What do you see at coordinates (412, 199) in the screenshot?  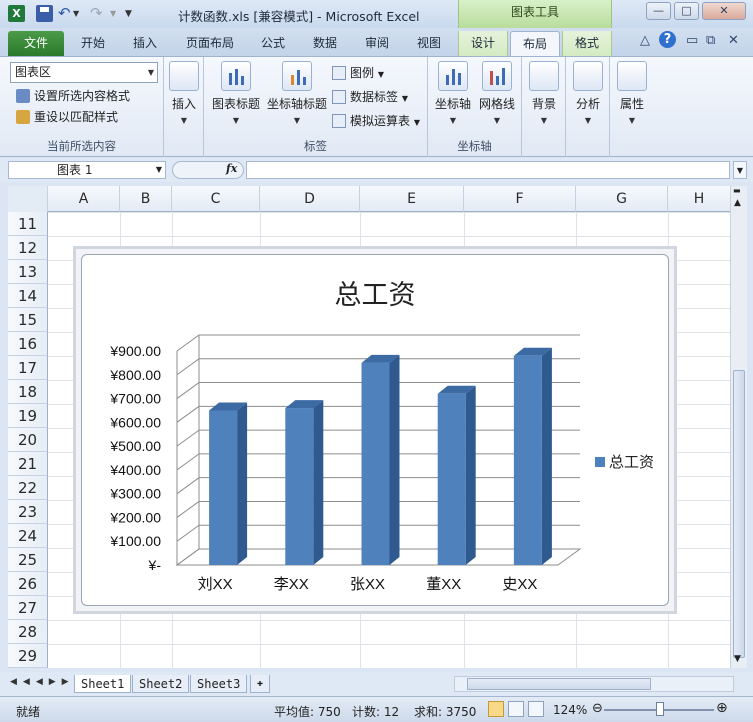 I see `column-header: E` at bounding box center [412, 199].